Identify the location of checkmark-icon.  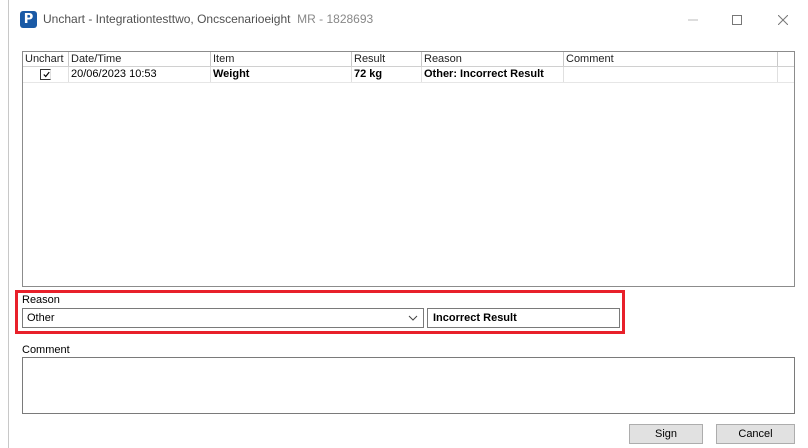
(46, 74).